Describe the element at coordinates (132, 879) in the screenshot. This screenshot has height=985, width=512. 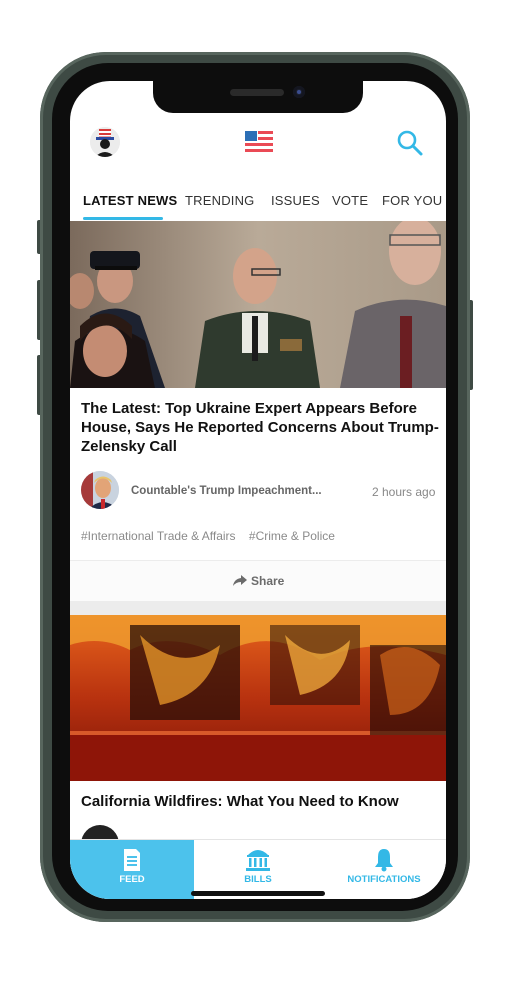
I see `nav-feed-label: FEED` at that location.